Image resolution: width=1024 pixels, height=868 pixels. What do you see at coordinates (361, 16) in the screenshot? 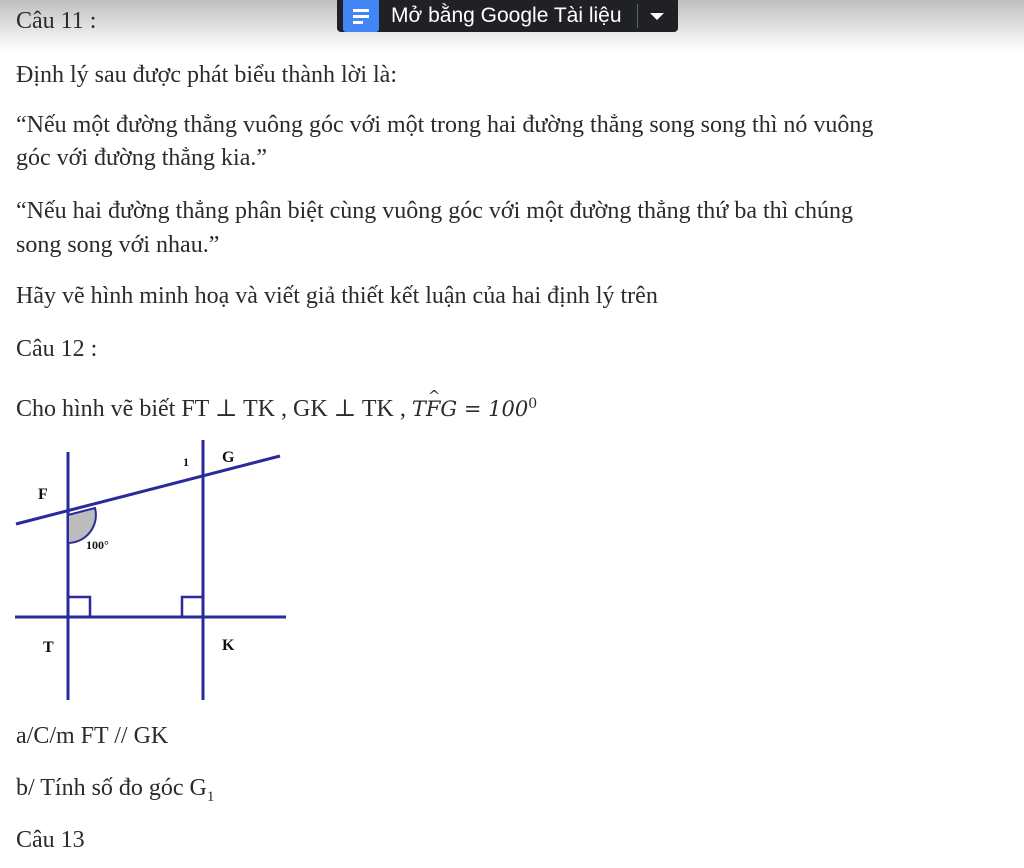
I see `google-docs-icon` at bounding box center [361, 16].